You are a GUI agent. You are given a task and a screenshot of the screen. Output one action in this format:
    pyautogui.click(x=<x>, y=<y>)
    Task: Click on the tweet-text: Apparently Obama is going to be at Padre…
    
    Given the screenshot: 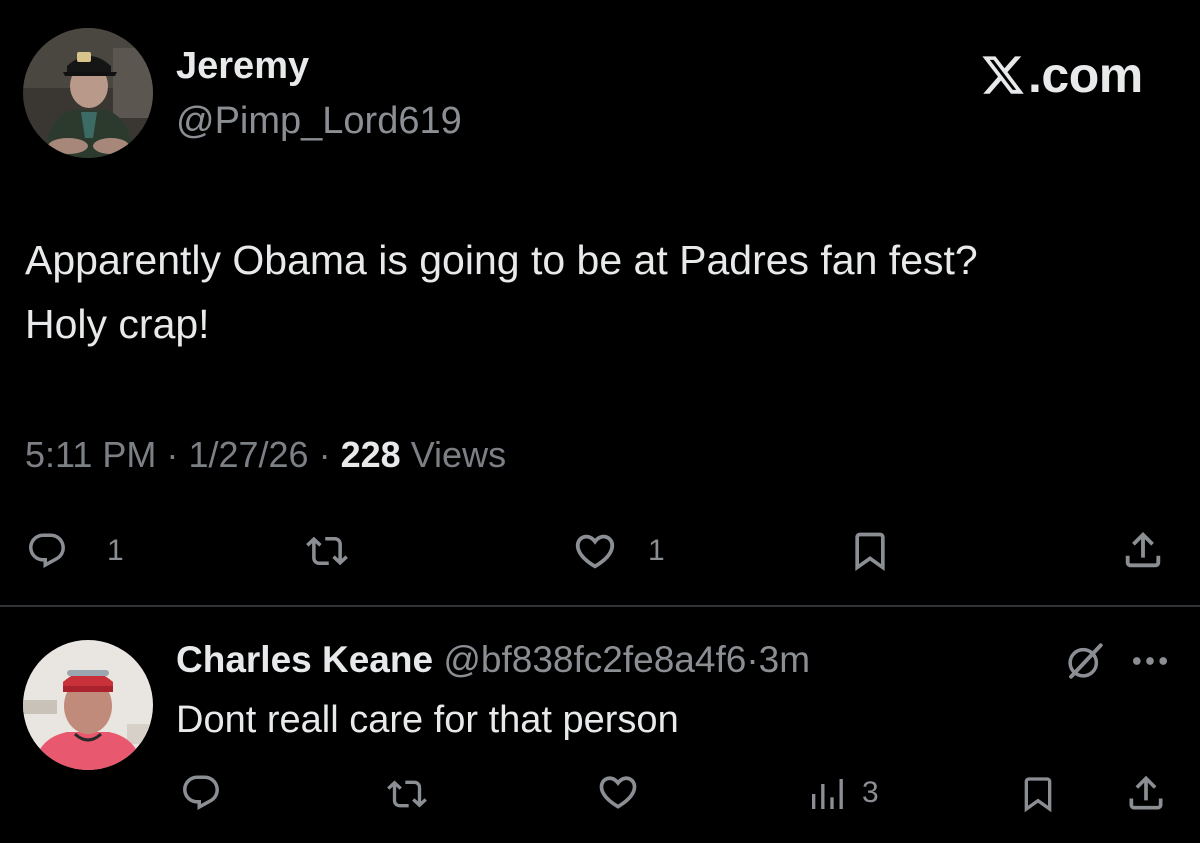 What is the action you would take?
    pyautogui.click(x=501, y=292)
    